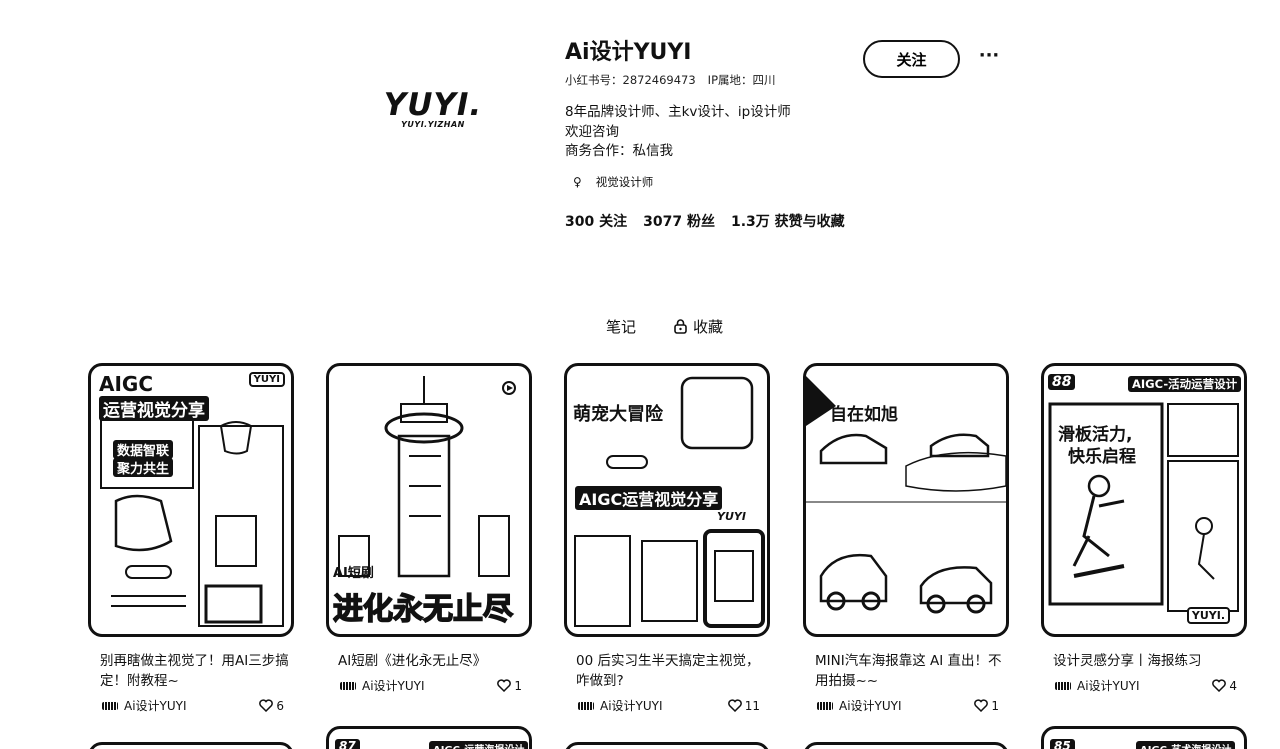  What do you see at coordinates (679, 221) in the screenshot?
I see `followers-count: 3077 粉丝` at bounding box center [679, 221].